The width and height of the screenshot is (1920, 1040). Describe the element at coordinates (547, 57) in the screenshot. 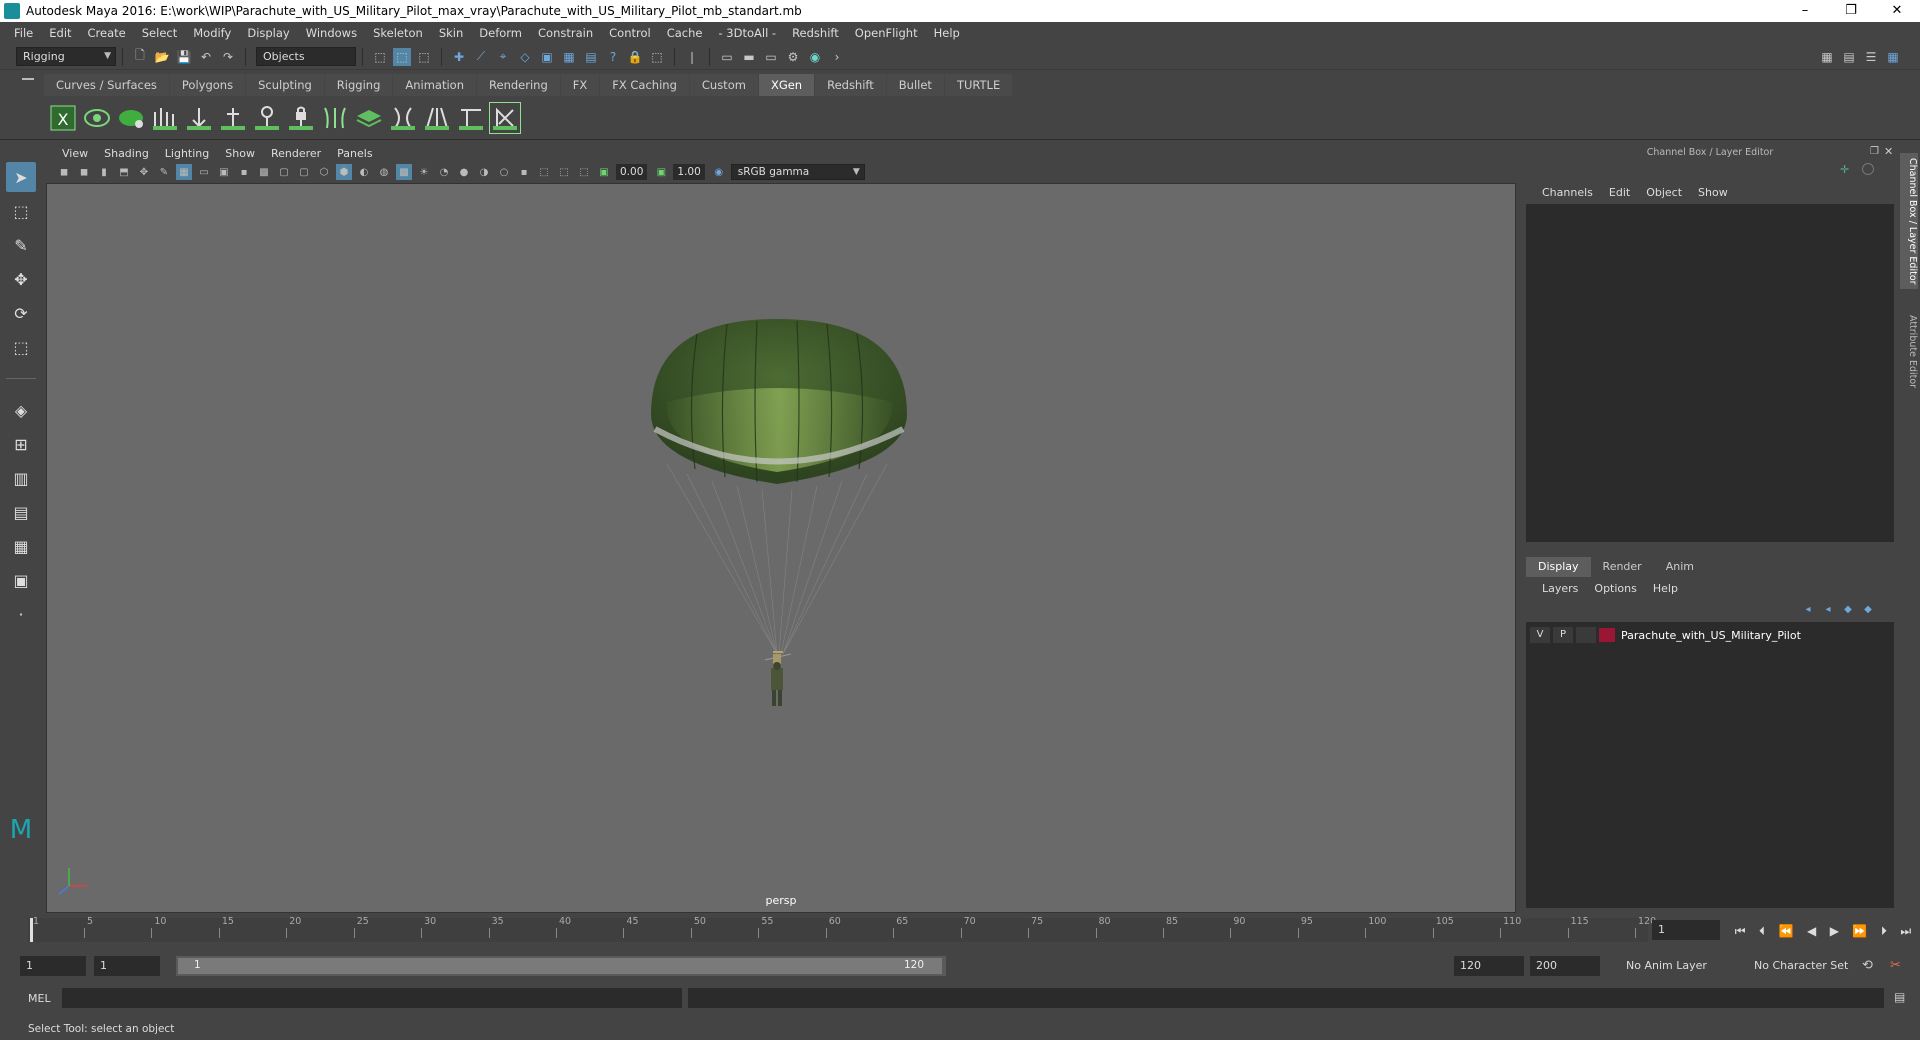

I see `snap-live-icon: ▣` at that location.